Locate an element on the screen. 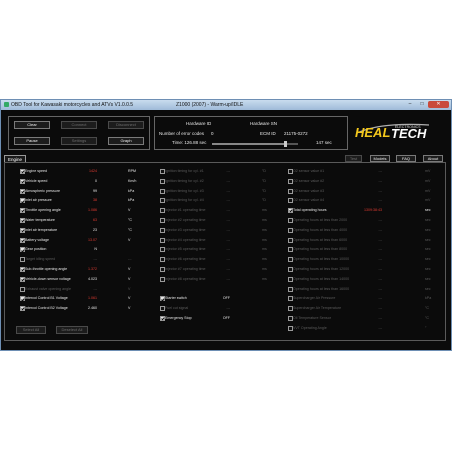  param-row: Intercol Control B2 Voltage 2.460 V is located at coordinates (82, 308).